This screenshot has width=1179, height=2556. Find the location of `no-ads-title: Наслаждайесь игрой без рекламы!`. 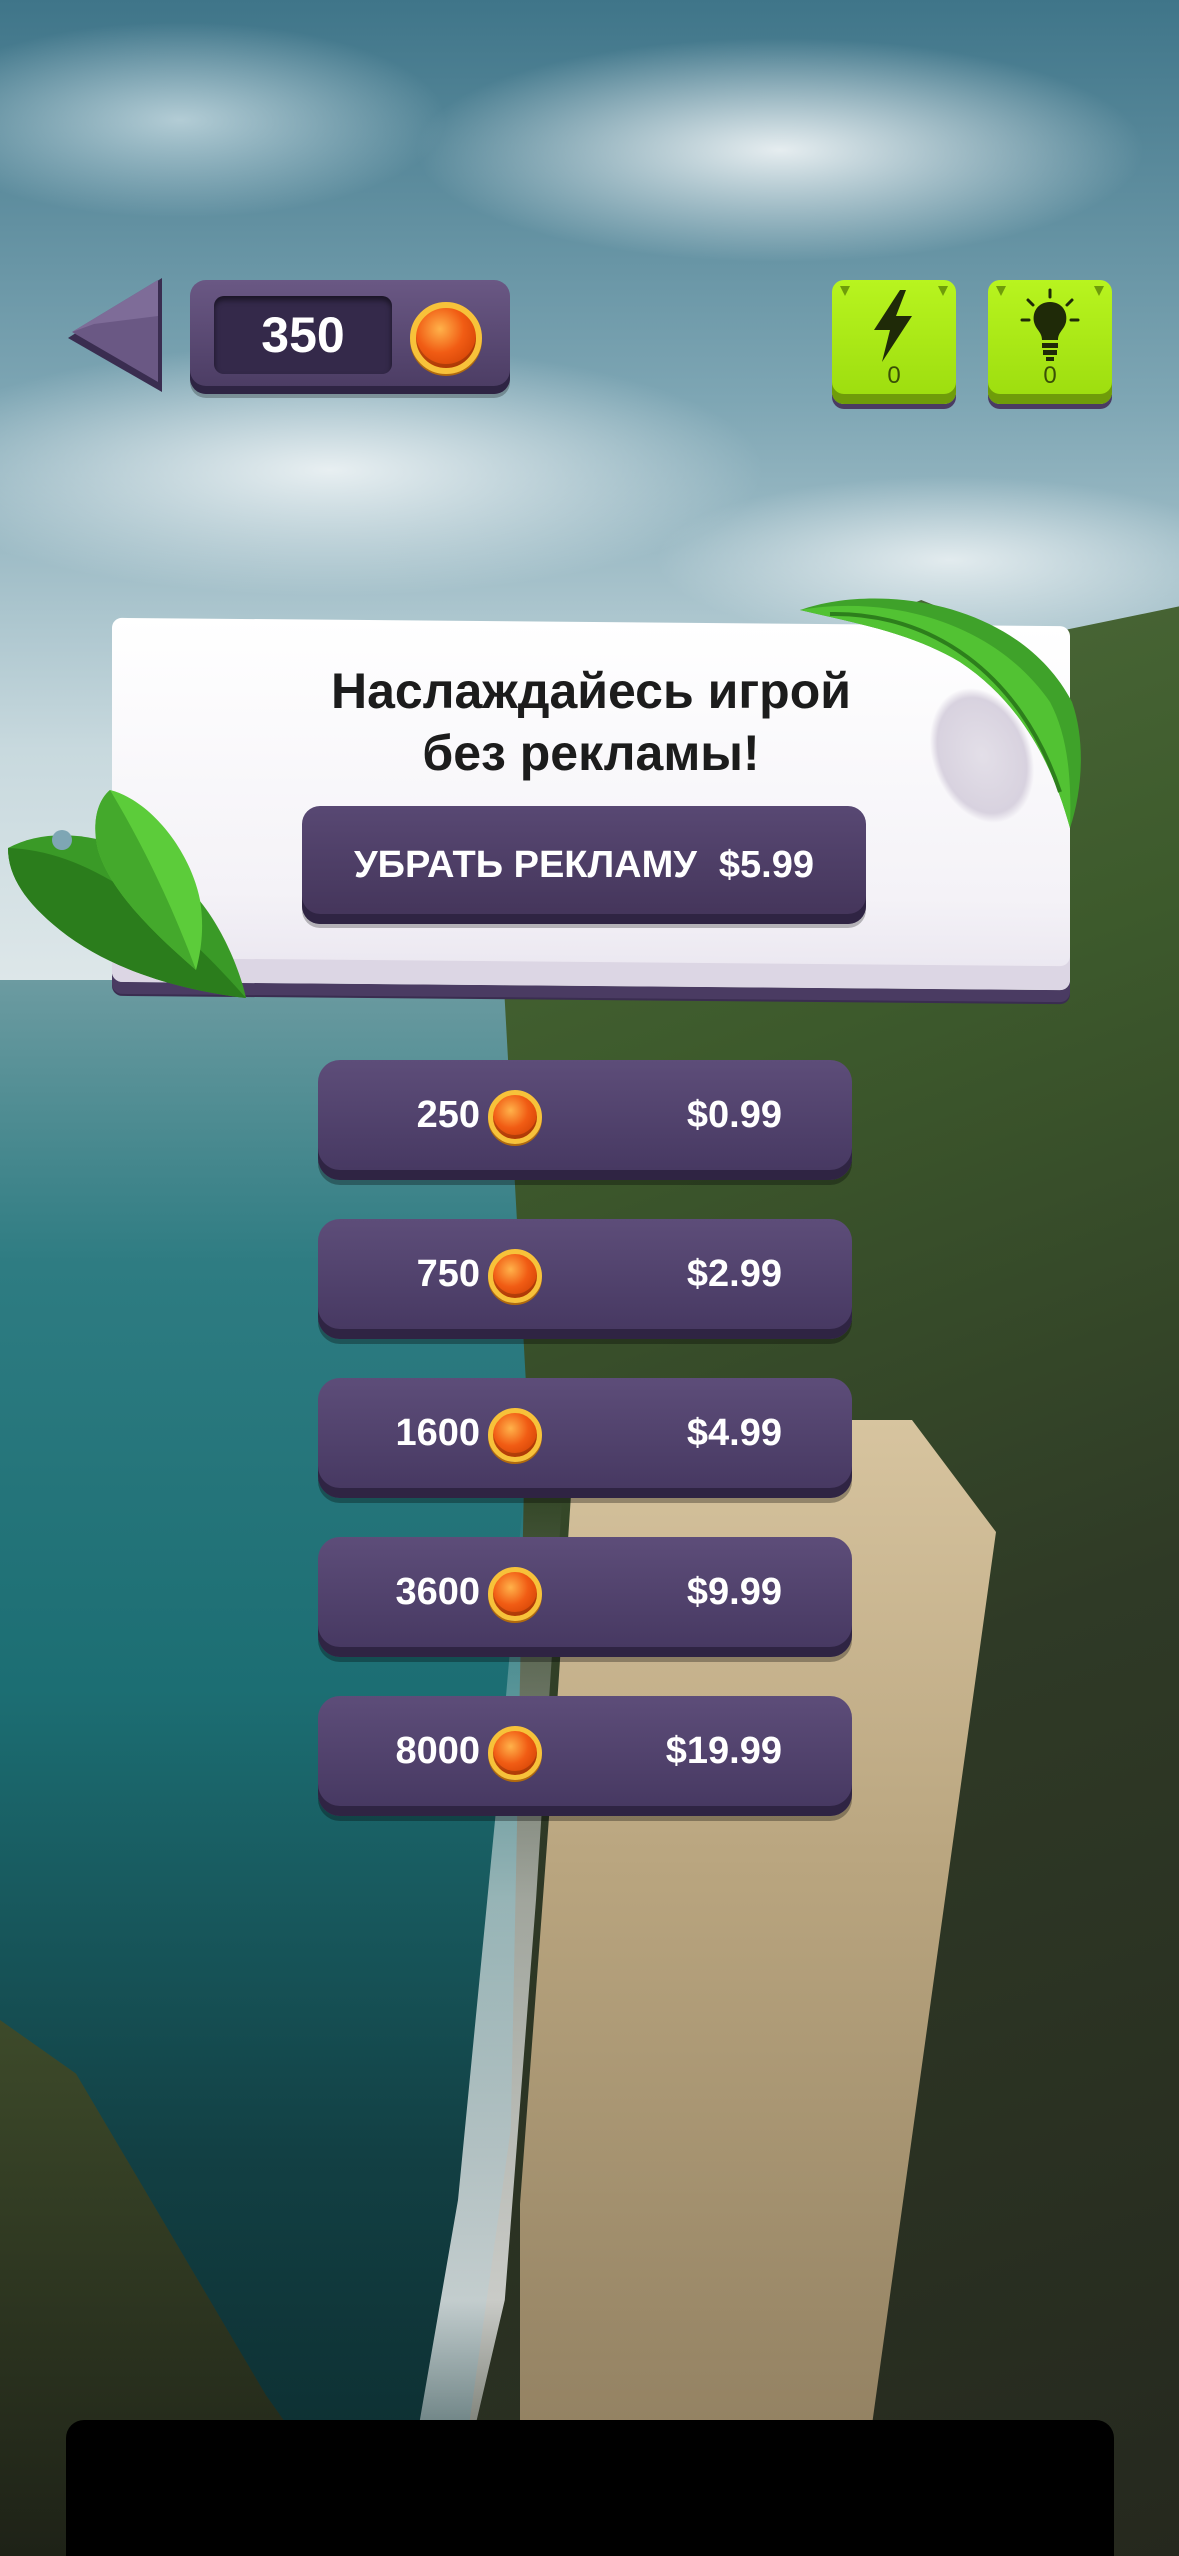

no-ads-title: Наслаждайесь игрой без рекламы! is located at coordinates (591, 722).